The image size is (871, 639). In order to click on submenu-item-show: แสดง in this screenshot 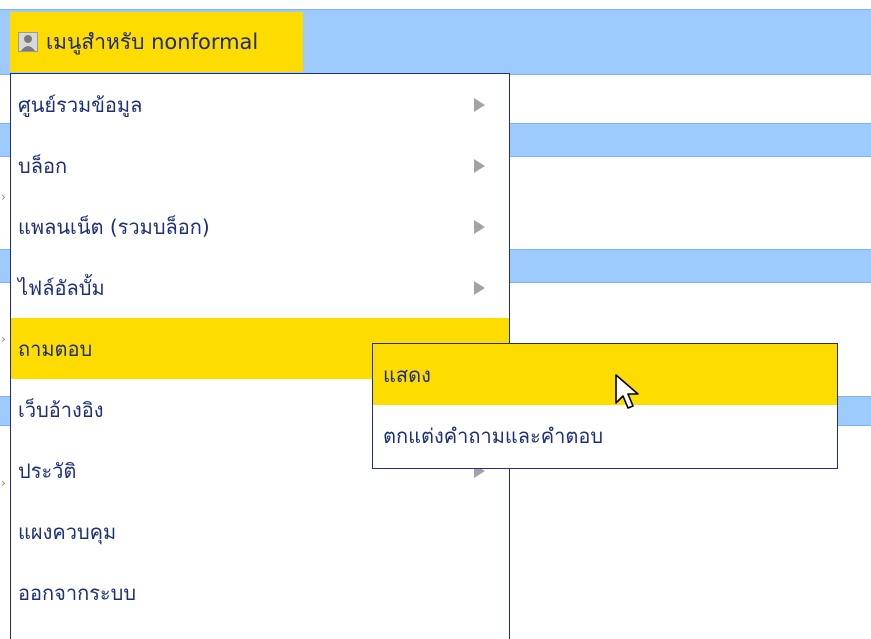, I will do `click(605, 374)`.